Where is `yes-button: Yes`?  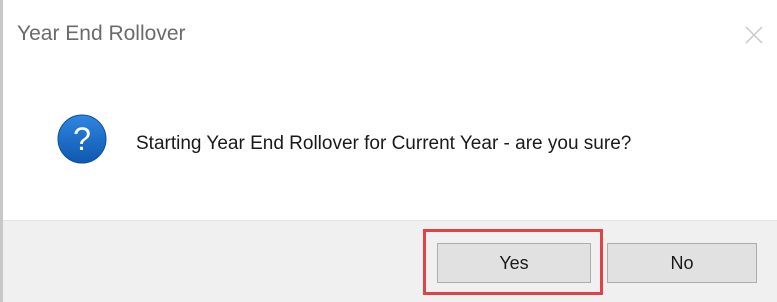
yes-button: Yes is located at coordinates (514, 263).